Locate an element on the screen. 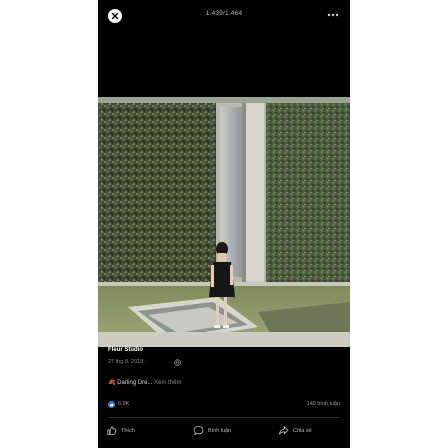 The height and width of the screenshot is (448, 448). comment-button: Bình luận is located at coordinates (212, 430).